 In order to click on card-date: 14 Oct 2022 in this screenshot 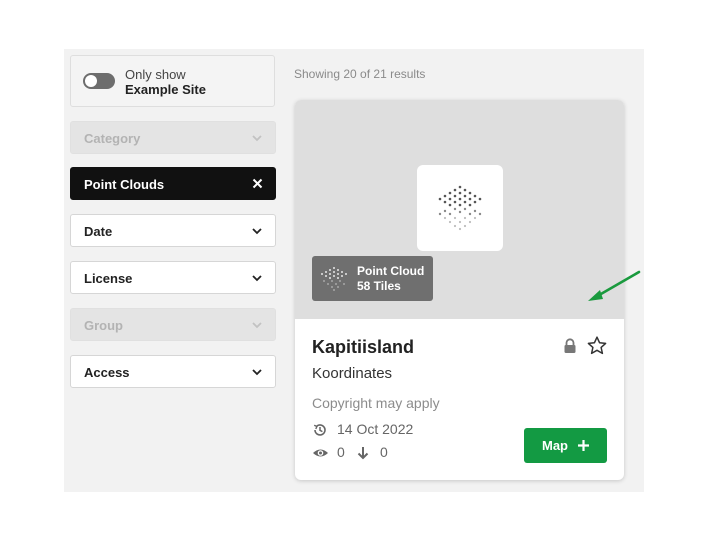, I will do `click(375, 429)`.